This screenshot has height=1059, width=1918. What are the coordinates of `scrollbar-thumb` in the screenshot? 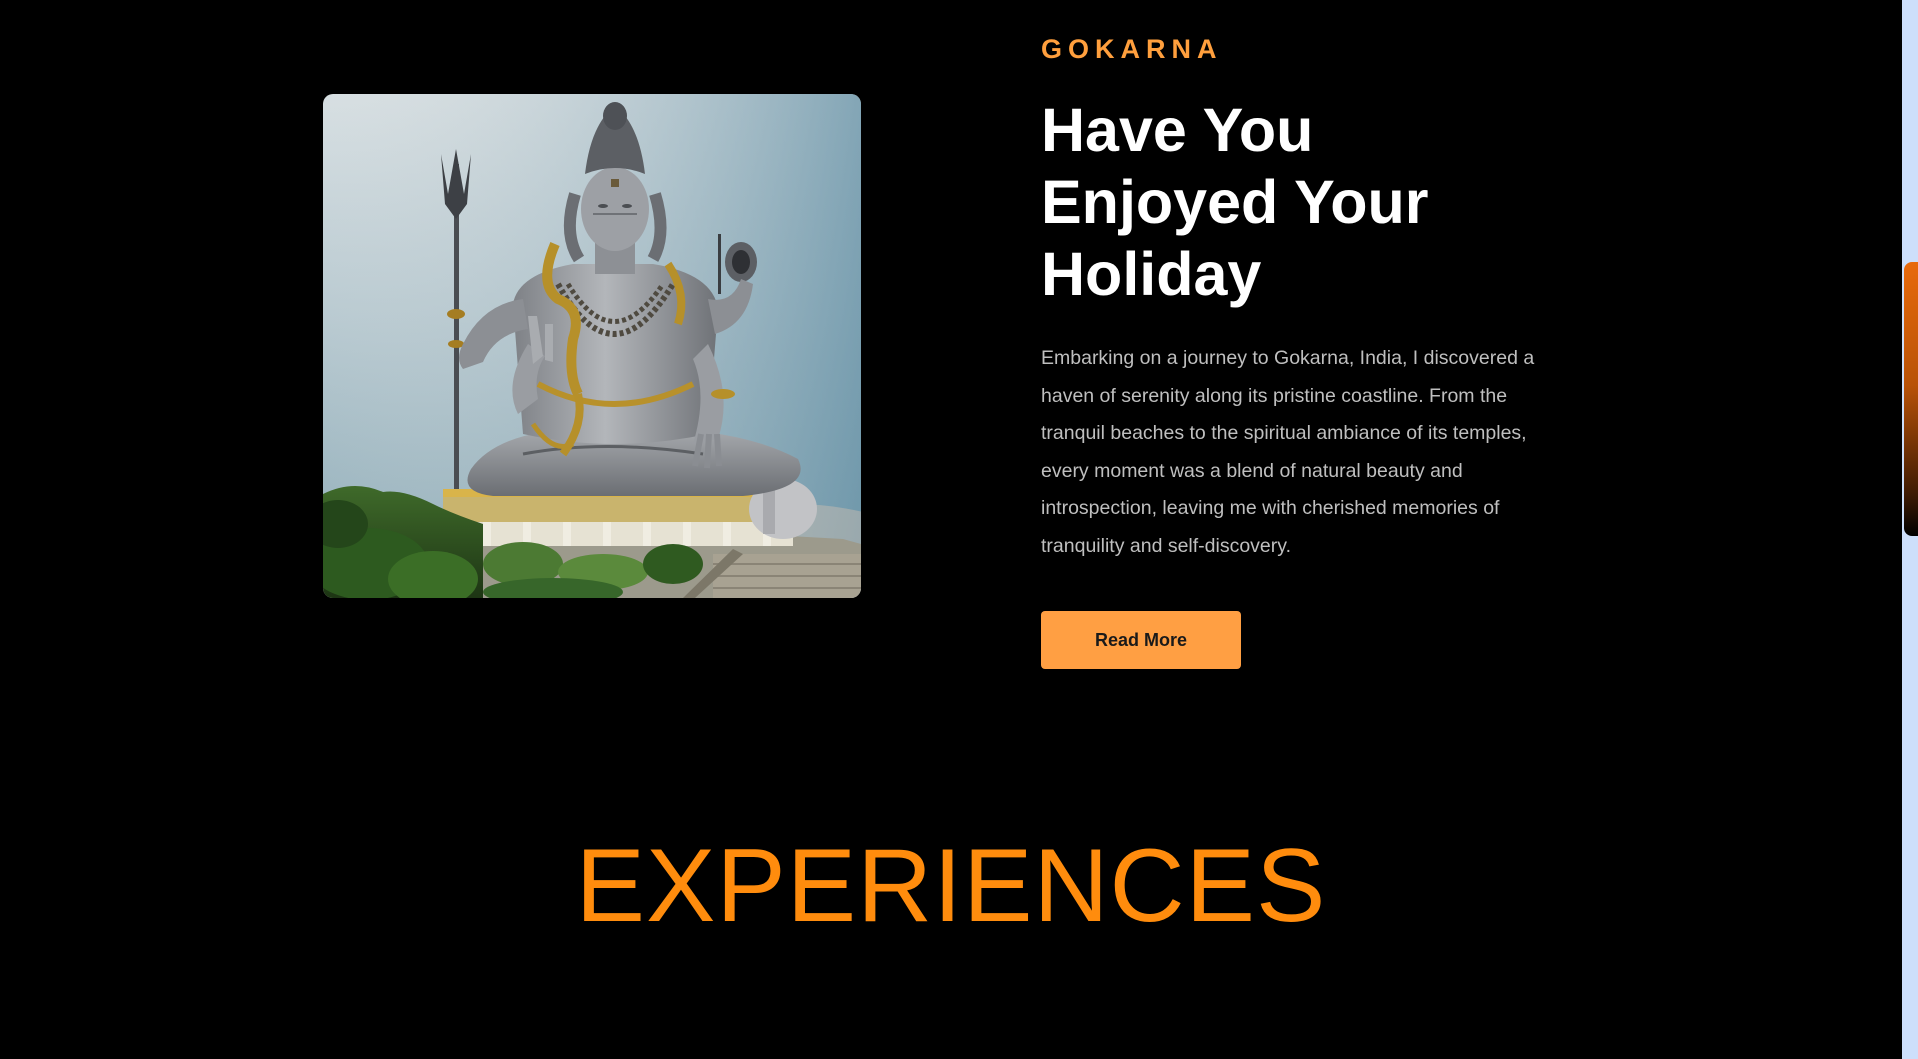 It's located at (1911, 399).